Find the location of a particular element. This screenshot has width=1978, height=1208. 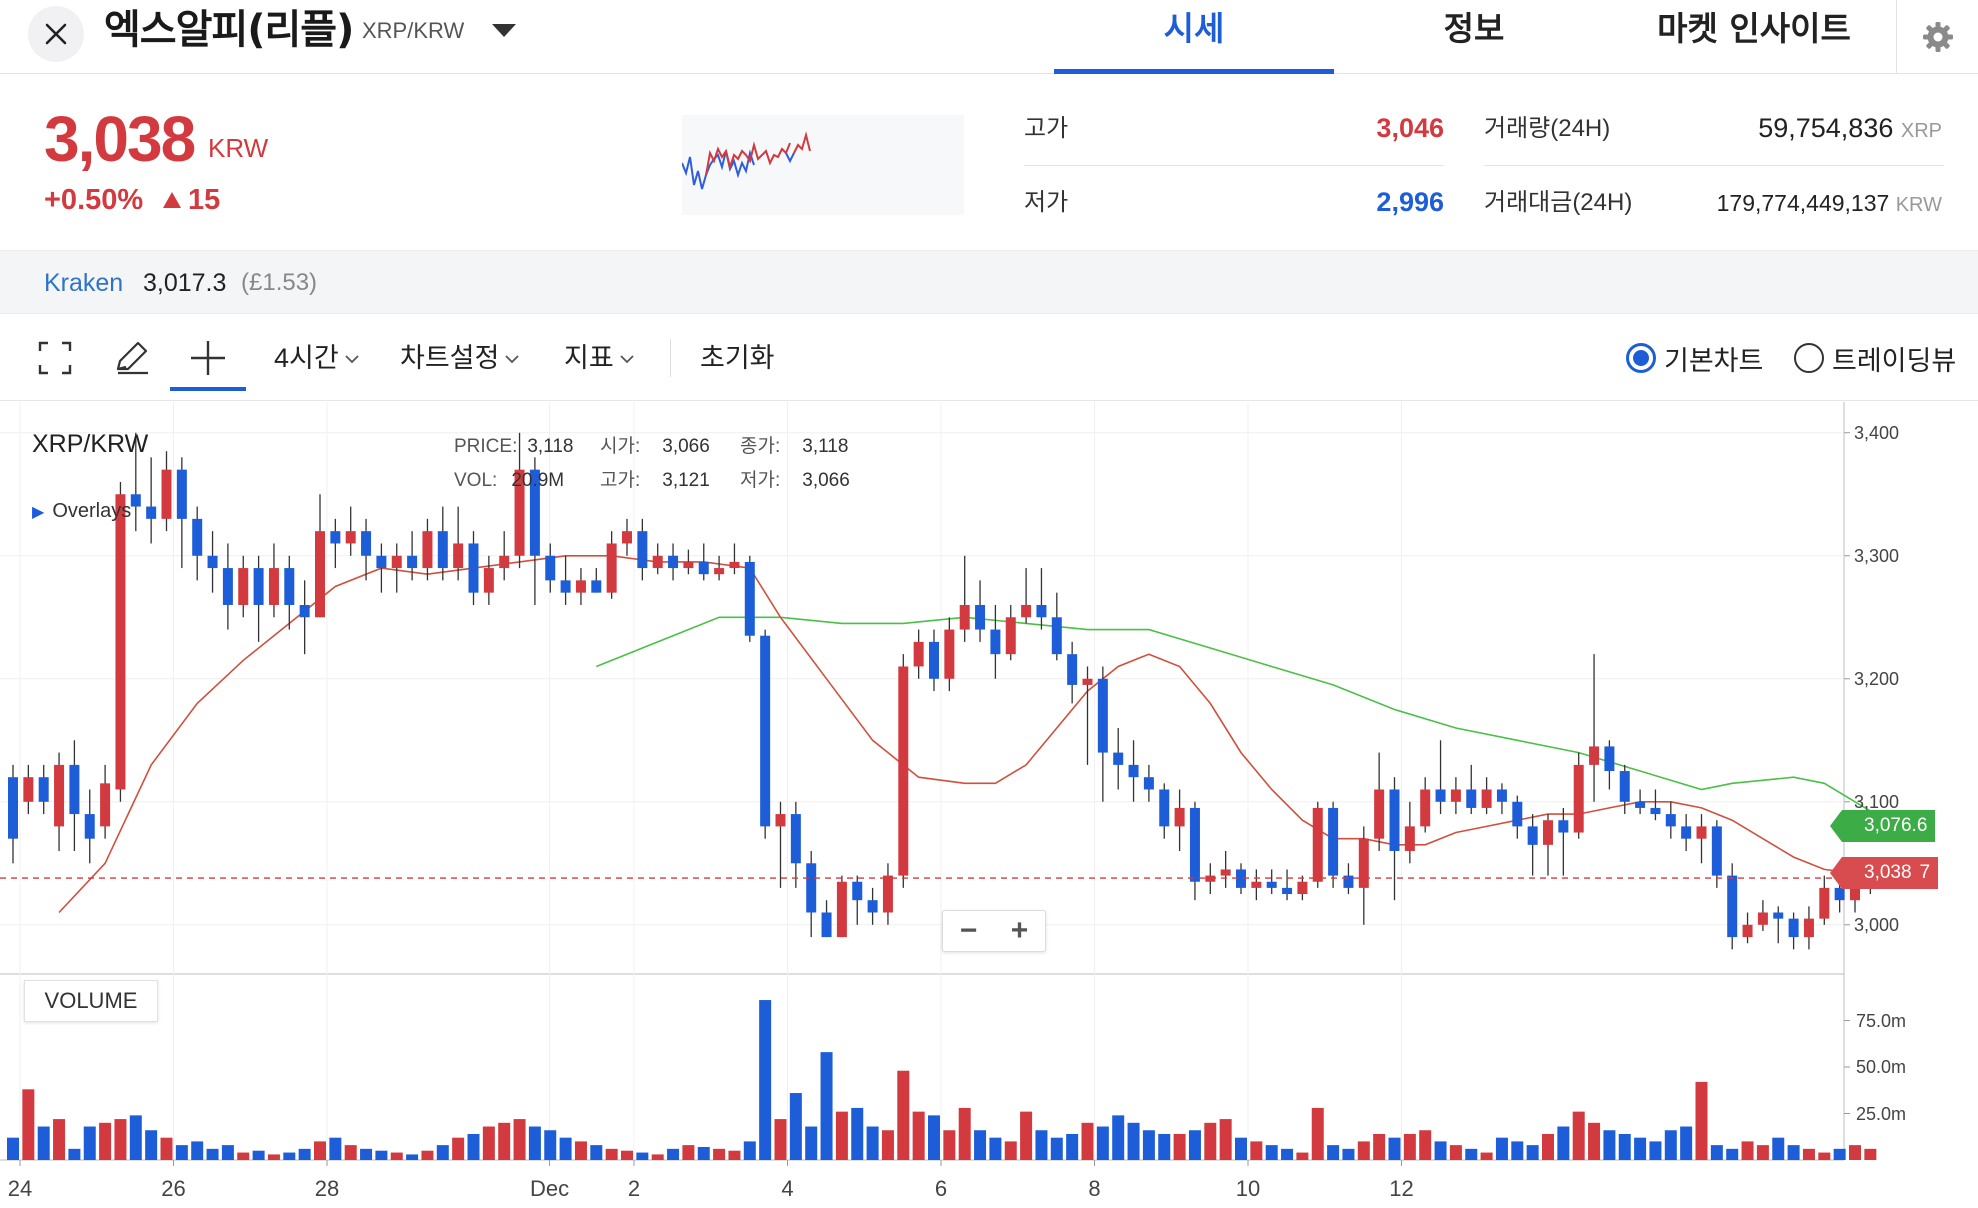

fullscreen-icon is located at coordinates (55, 358).